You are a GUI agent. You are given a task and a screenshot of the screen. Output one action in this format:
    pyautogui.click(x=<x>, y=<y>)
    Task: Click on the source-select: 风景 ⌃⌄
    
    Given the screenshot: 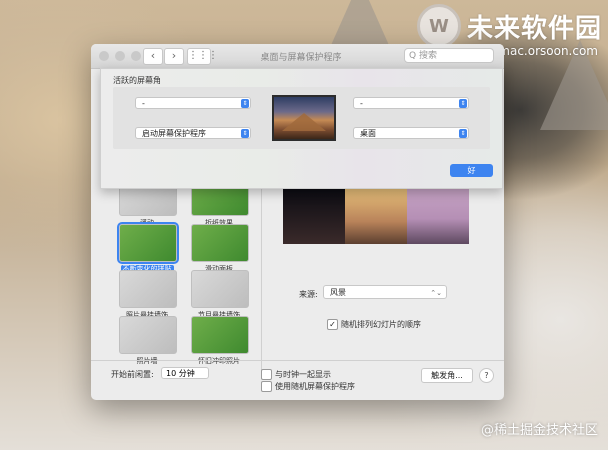 What is the action you would take?
    pyautogui.click(x=385, y=292)
    